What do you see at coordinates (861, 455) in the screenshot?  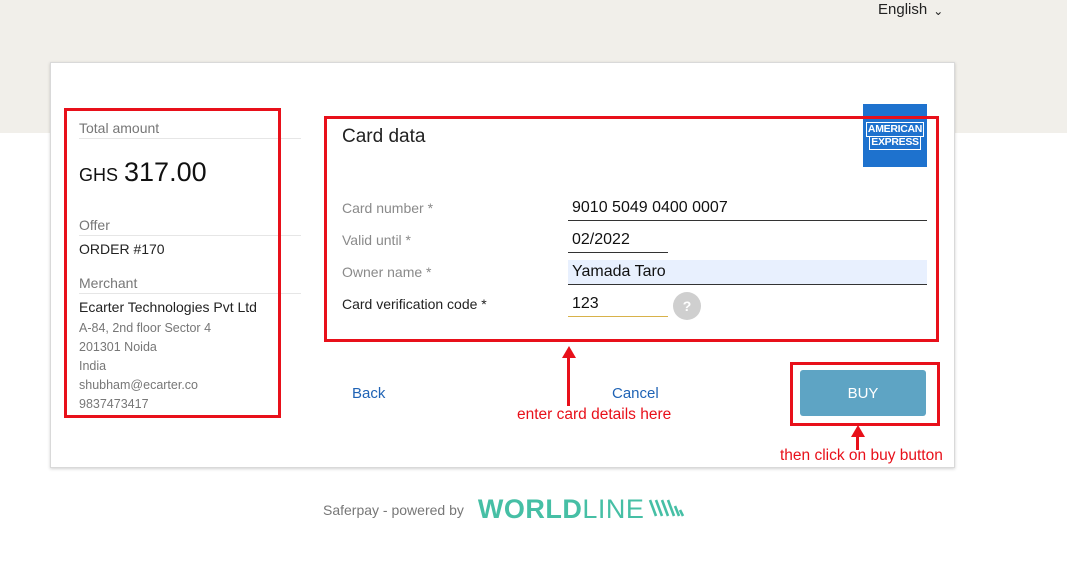 I see `annotation-click-buy: then click on buy button` at bounding box center [861, 455].